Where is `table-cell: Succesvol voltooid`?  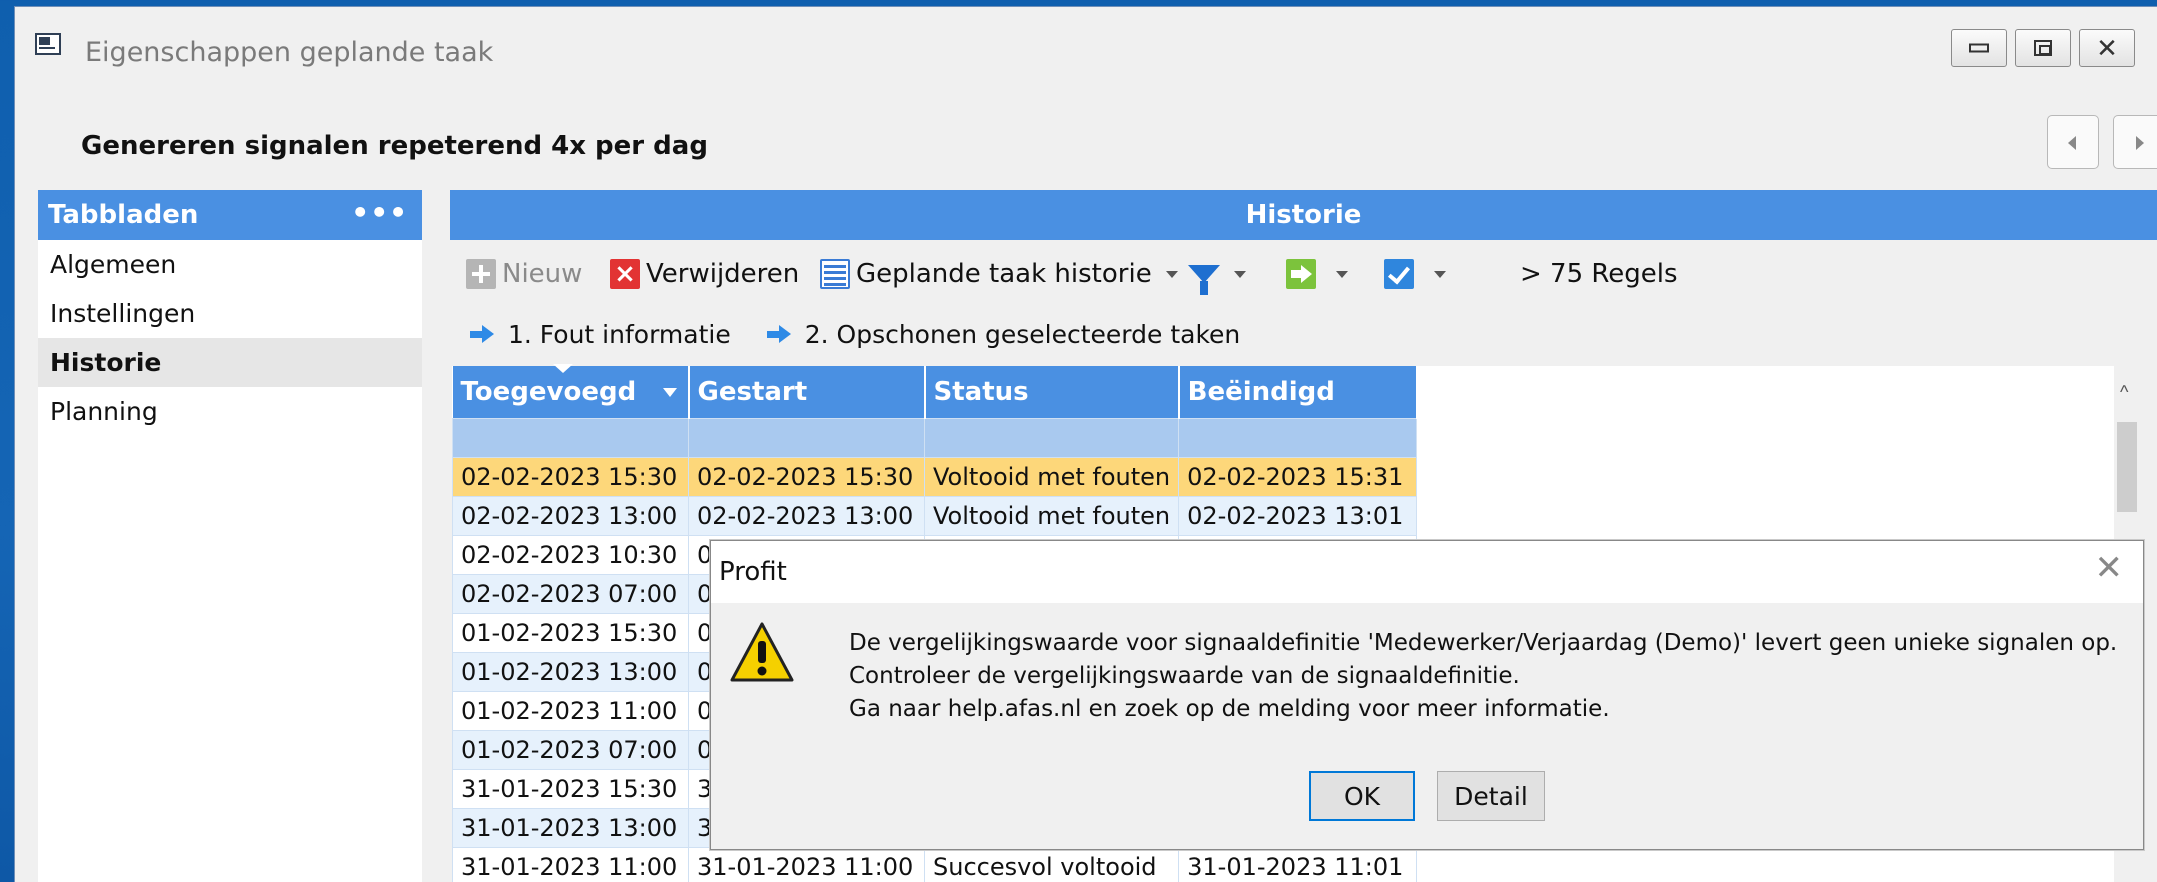
table-cell: Succesvol voltooid is located at coordinates (1051, 864).